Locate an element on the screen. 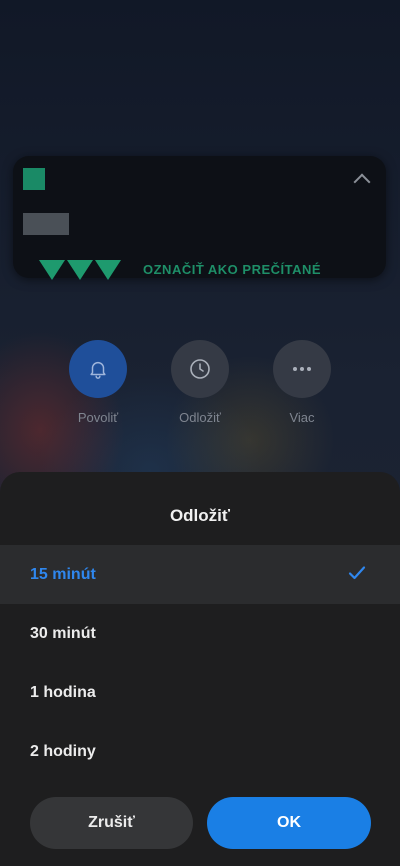  ok-button: OK is located at coordinates (289, 823).